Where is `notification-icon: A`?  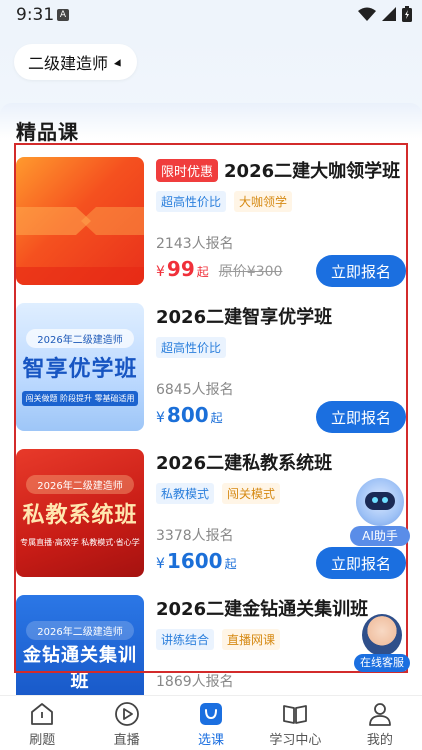 notification-icon: A is located at coordinates (63, 15).